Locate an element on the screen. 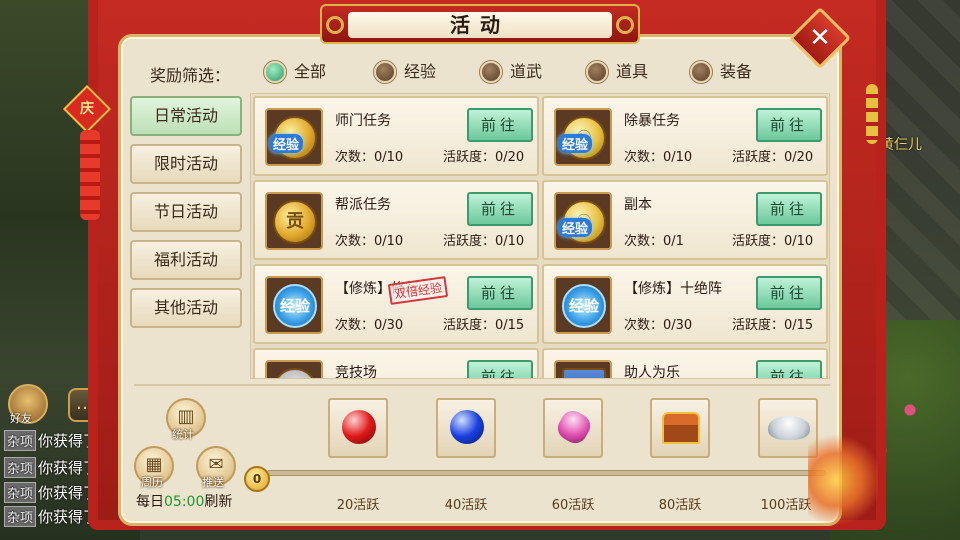 The image size is (960, 540). refresh-note: 每日05:00刷新 is located at coordinates (184, 501).